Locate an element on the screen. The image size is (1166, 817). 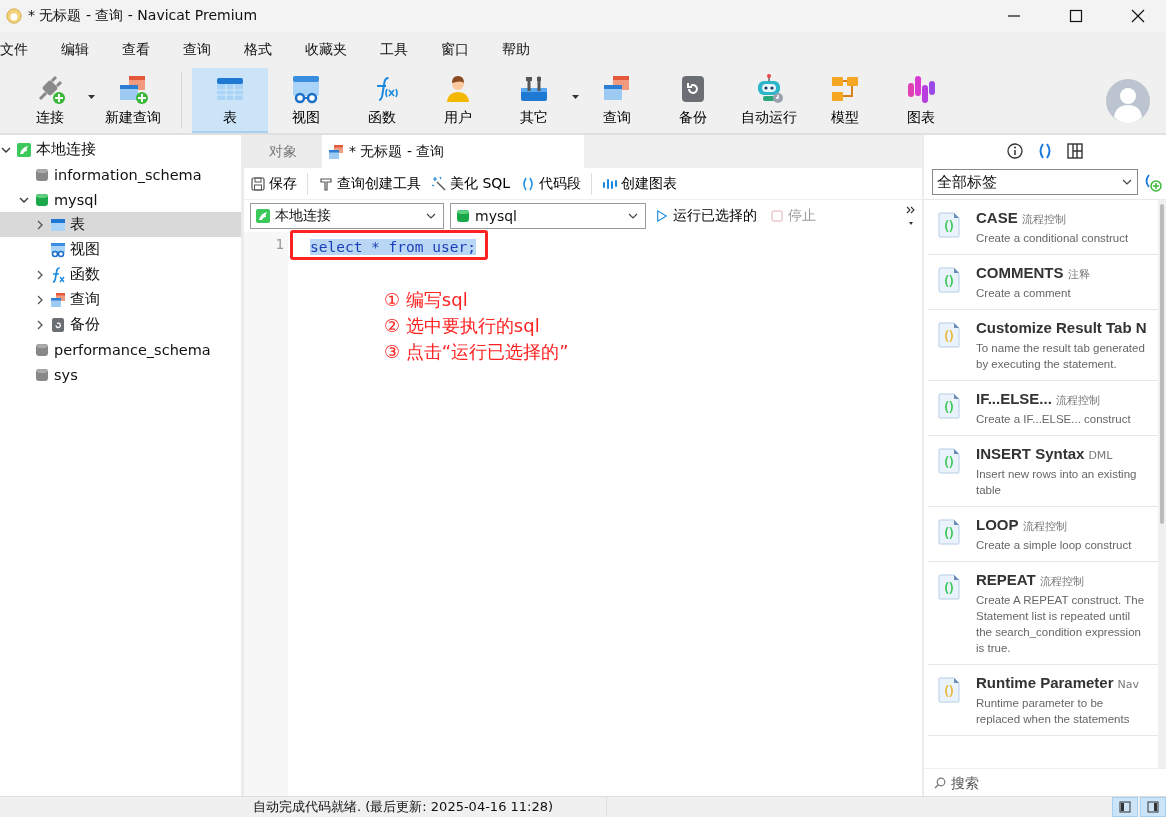
toolbar-button: 美化 SQL is located at coordinates (471, 183).